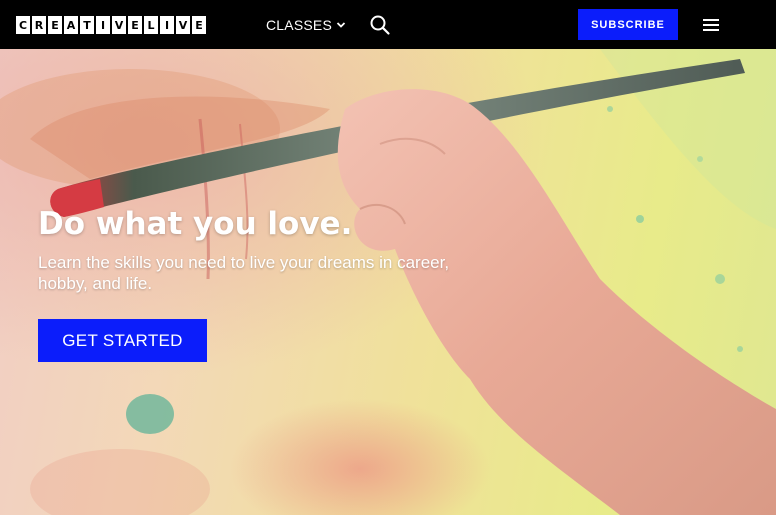  What do you see at coordinates (151, 25) in the screenshot?
I see `logo-letter-tile: L` at bounding box center [151, 25].